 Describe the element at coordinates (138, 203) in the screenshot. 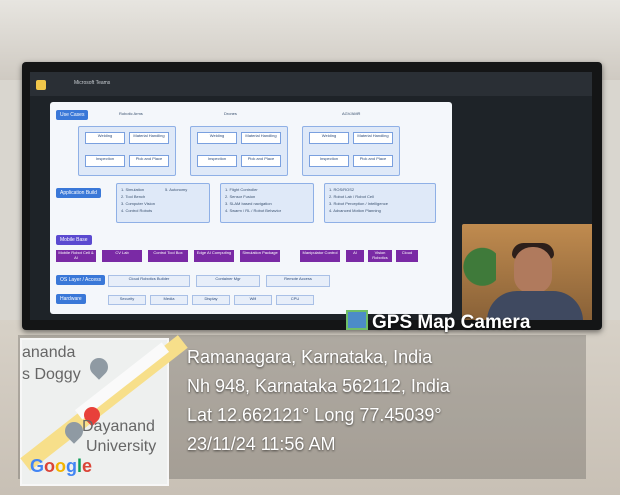

I see `app-left-3: 3. Computer Vision` at that location.